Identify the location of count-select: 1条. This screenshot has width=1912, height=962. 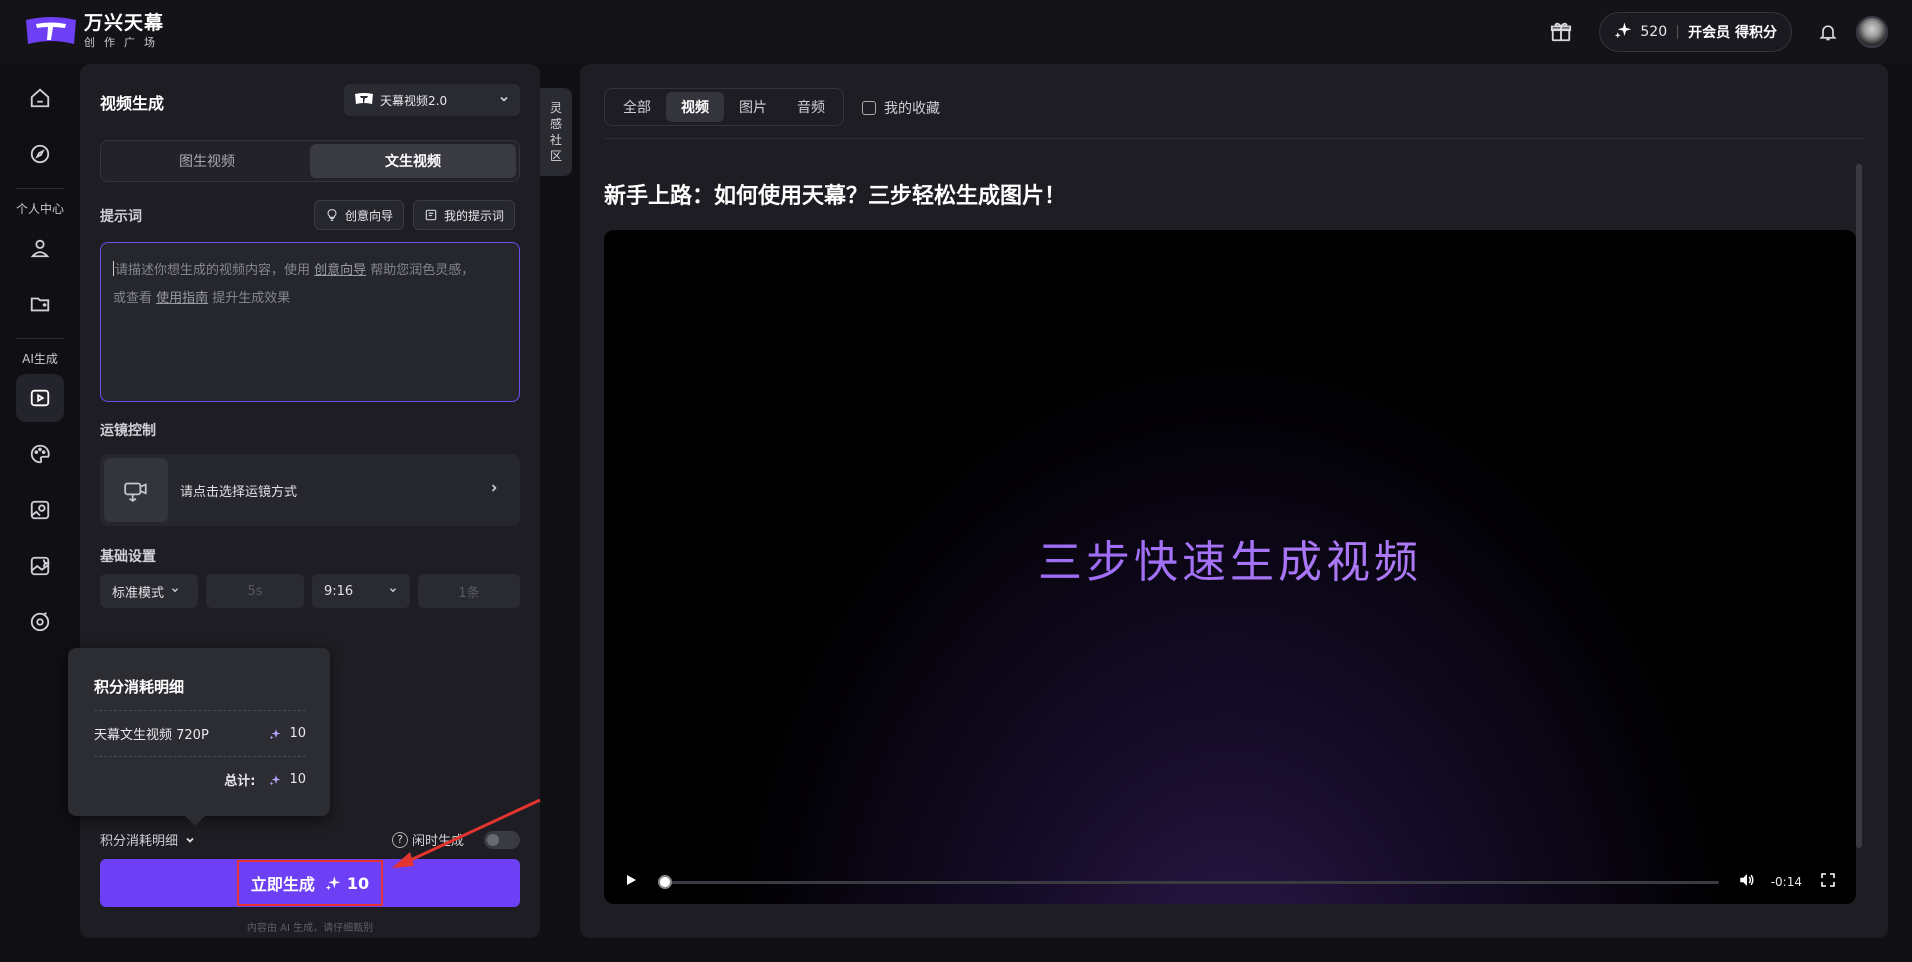
(469, 591).